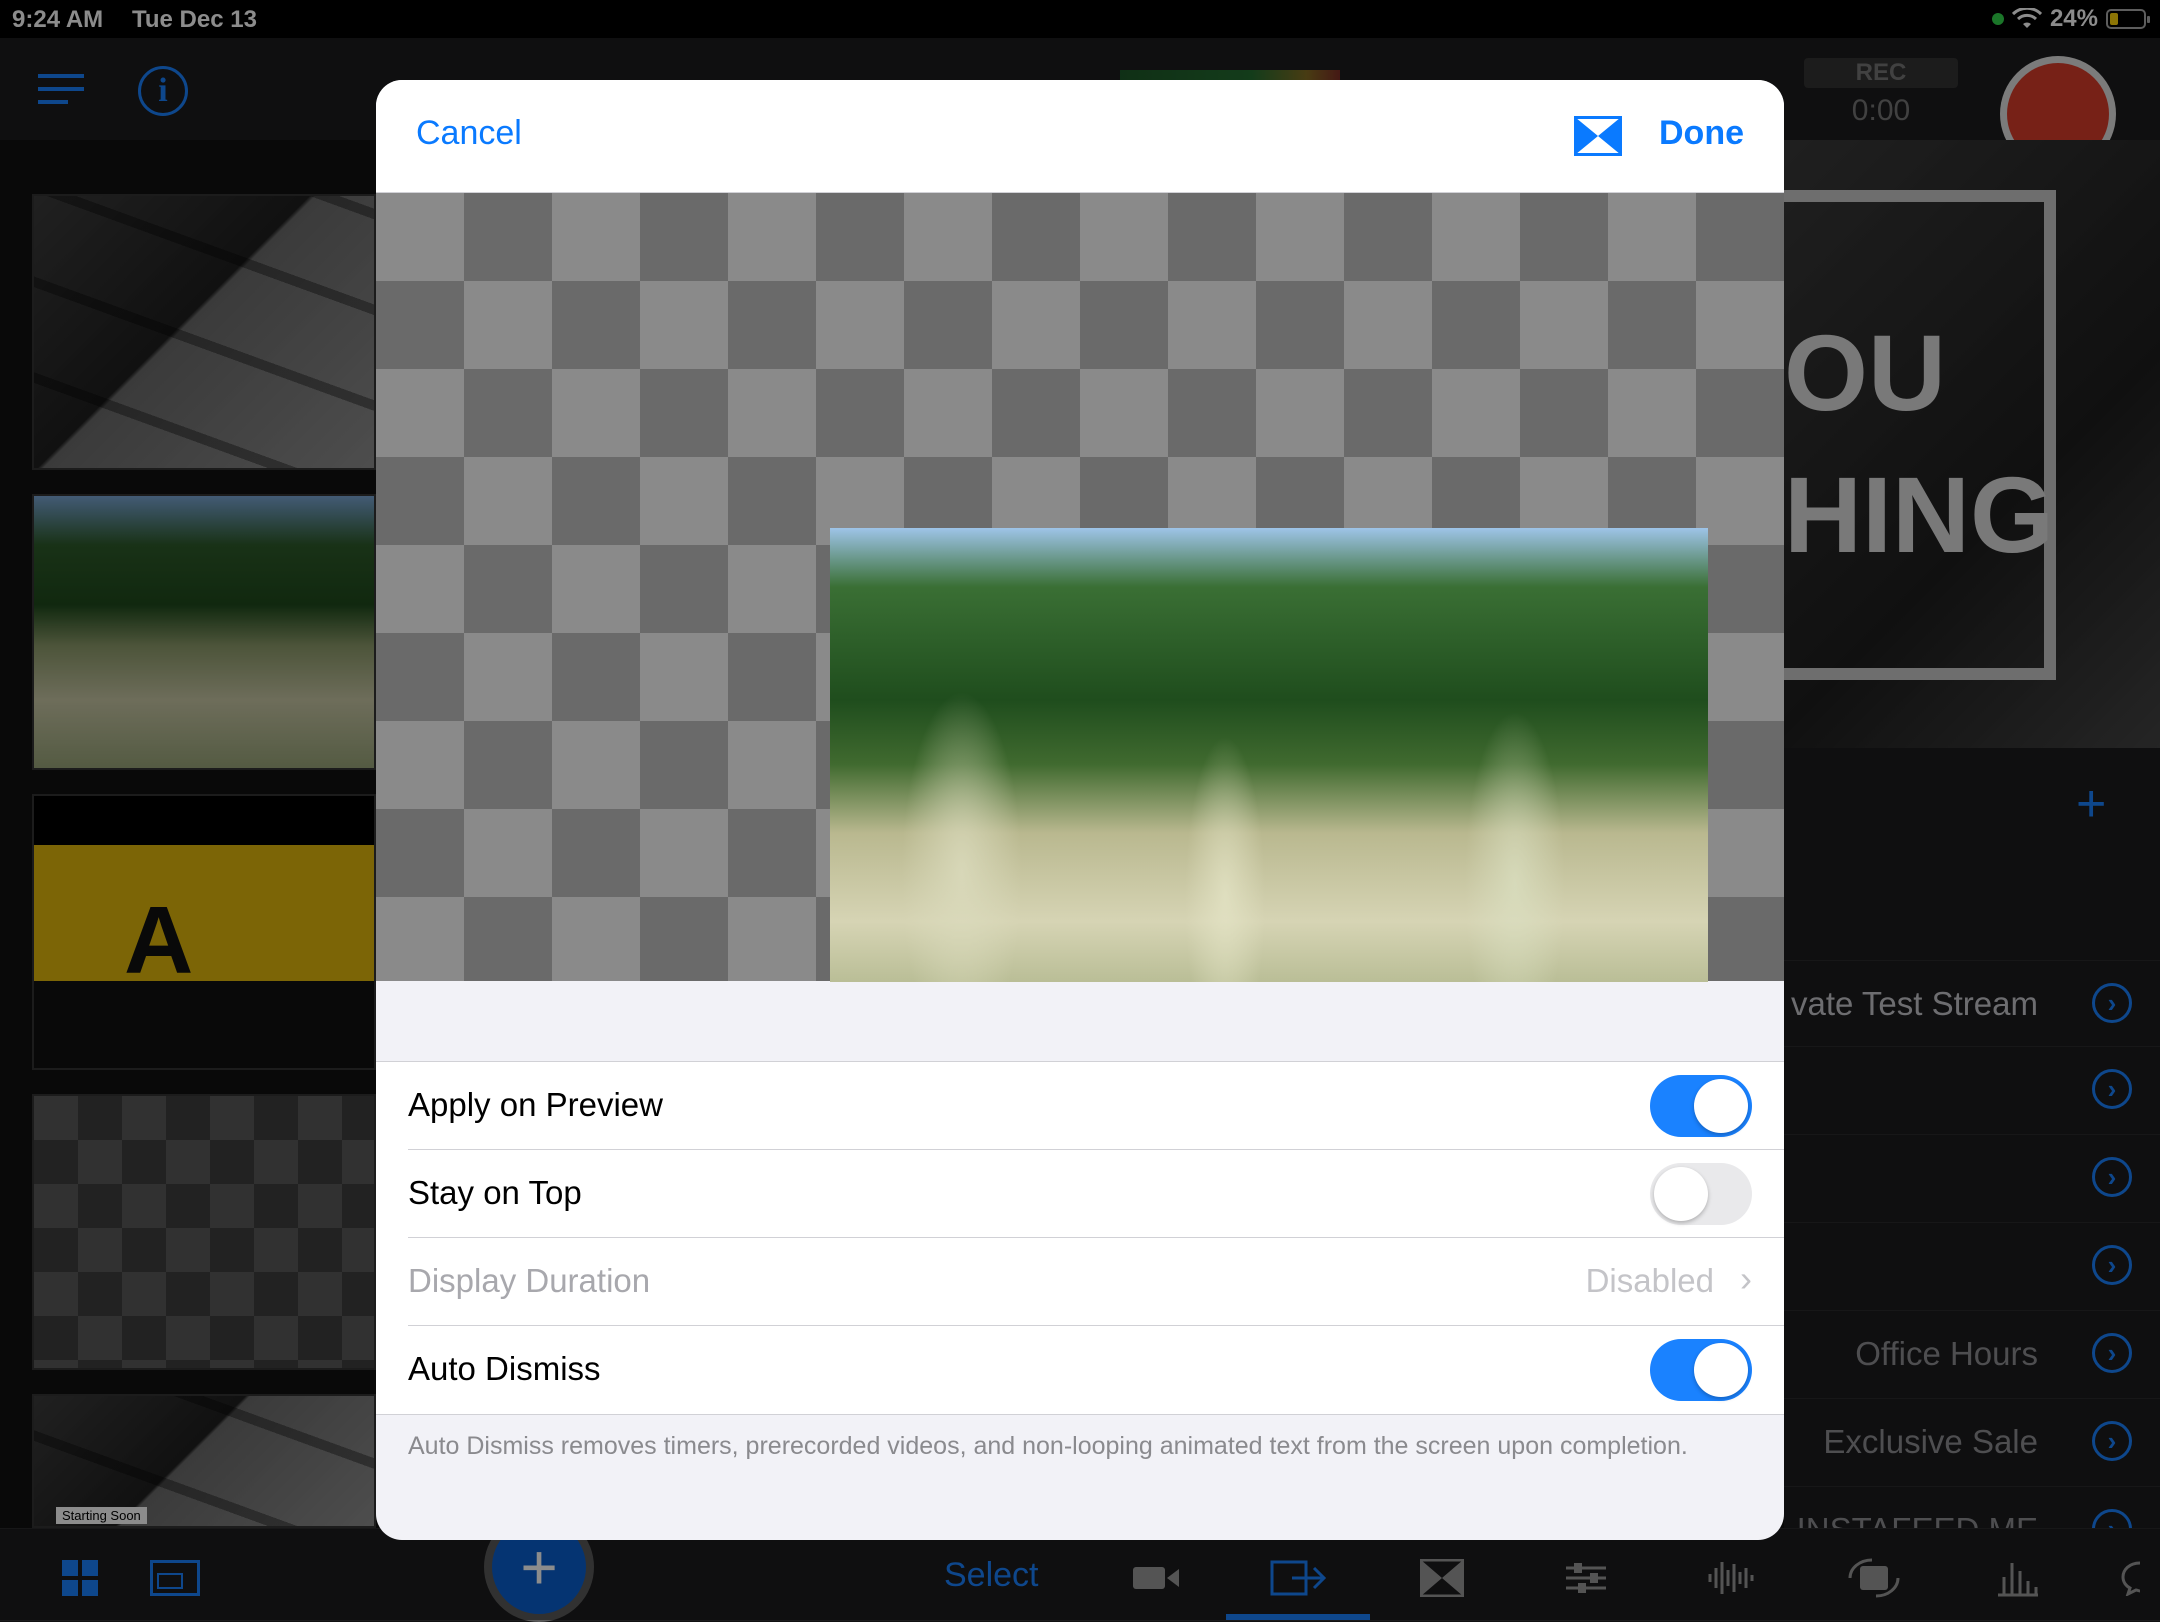 This screenshot has height=1622, width=2160. Describe the element at coordinates (1080, 1282) in the screenshot. I see `setting-display-duration: Display Duration Disabled ›` at that location.